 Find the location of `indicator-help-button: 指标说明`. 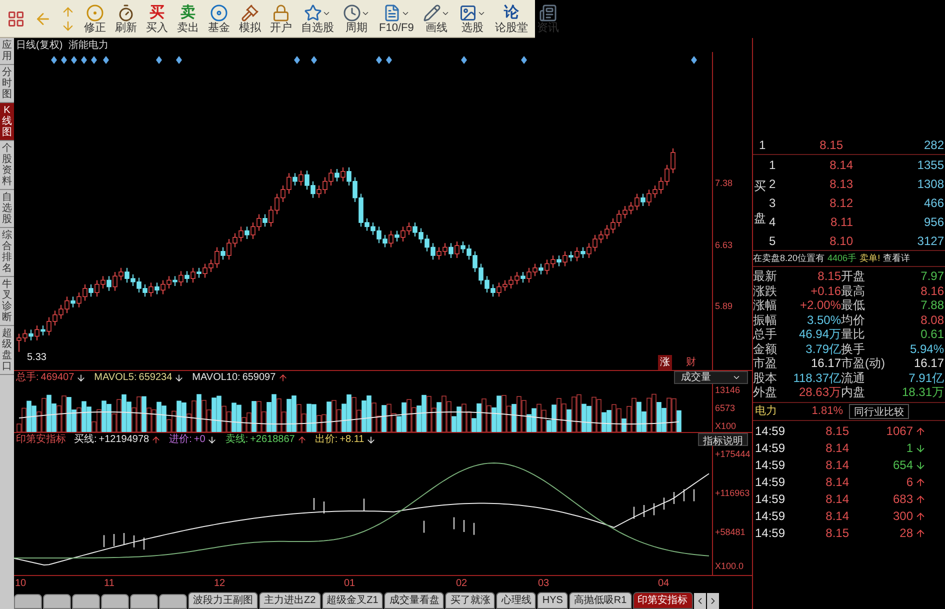

indicator-help-button: 指标说明 is located at coordinates (723, 439).